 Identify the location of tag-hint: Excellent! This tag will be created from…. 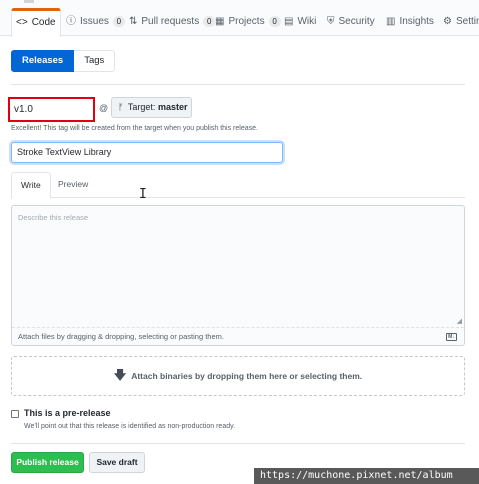
(134, 128).